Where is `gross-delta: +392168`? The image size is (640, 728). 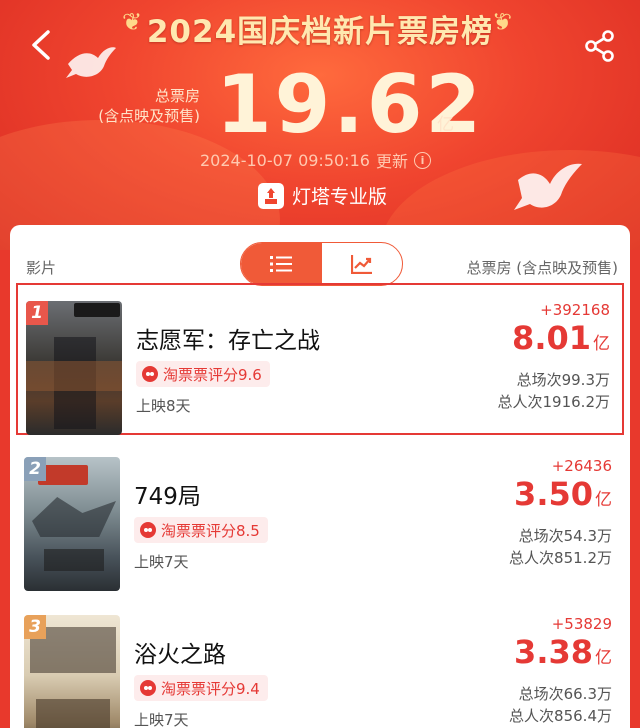 gross-delta: +392168 is located at coordinates (575, 310).